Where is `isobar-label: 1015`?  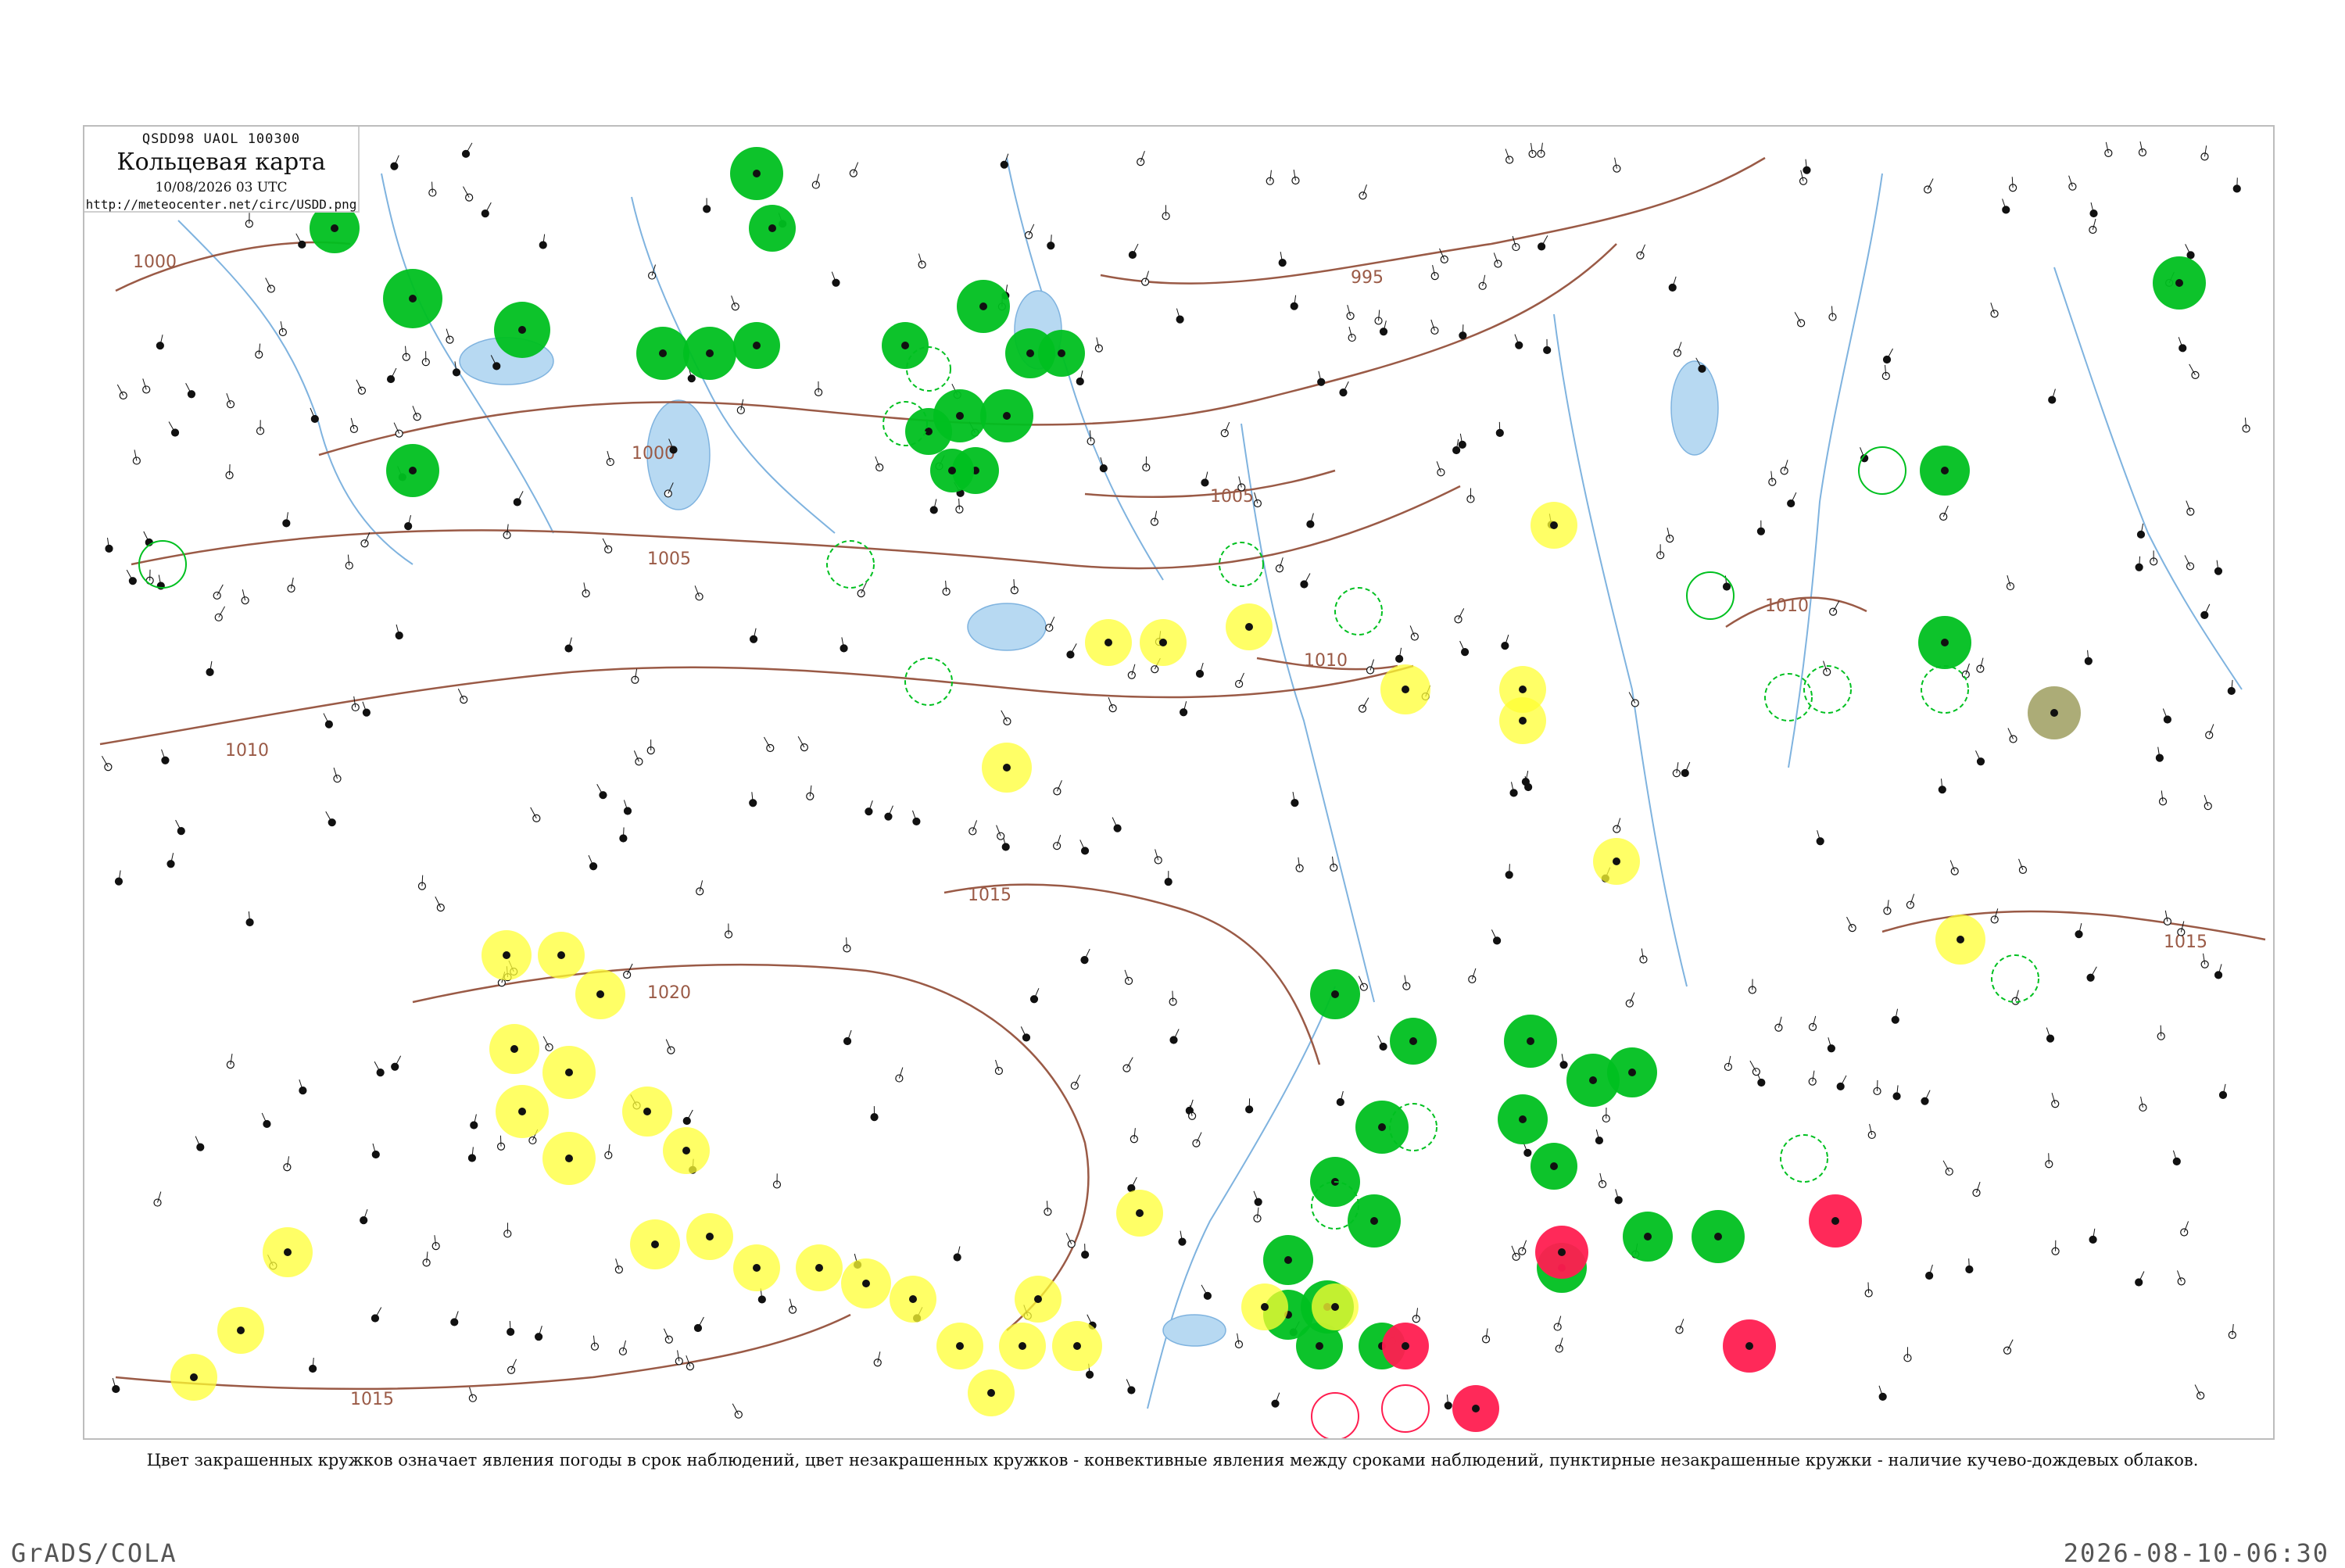 isobar-label: 1015 is located at coordinates (2185, 942).